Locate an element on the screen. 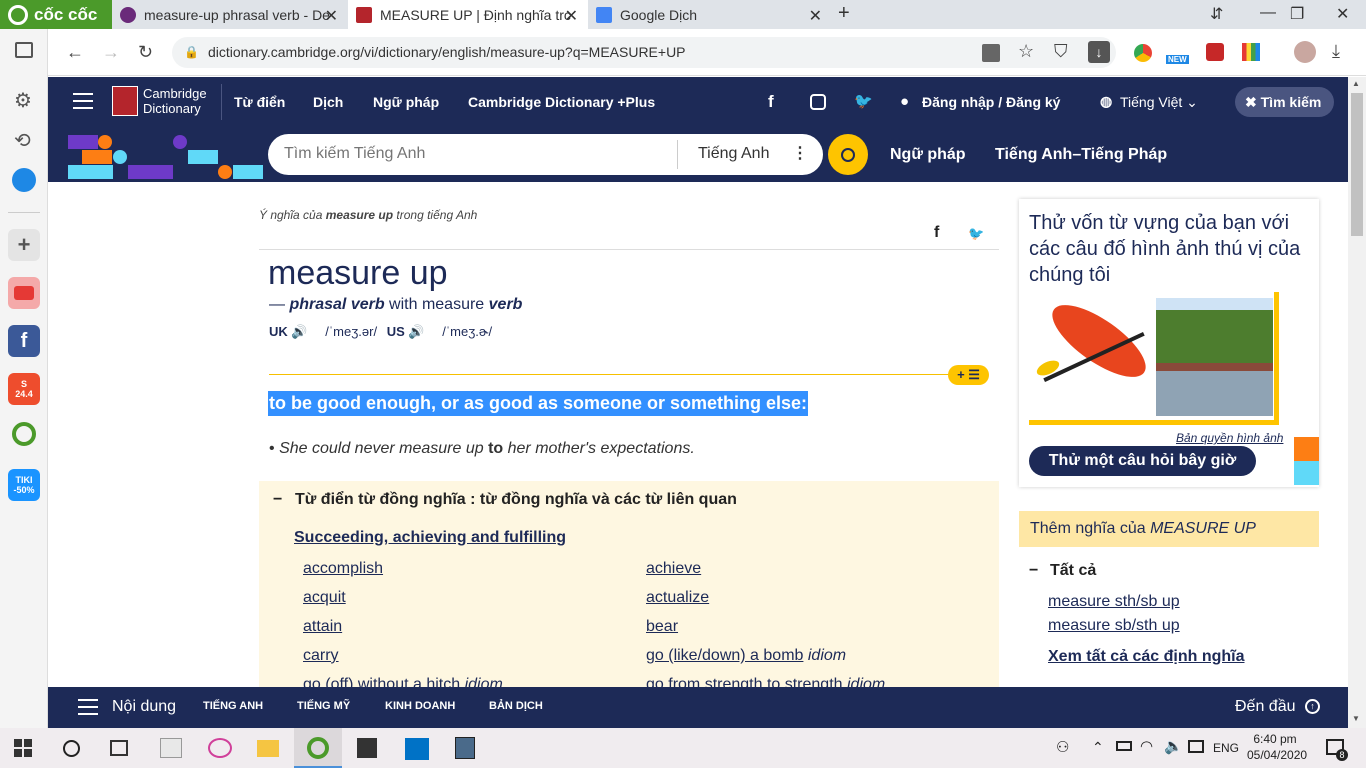 The image size is (1366, 768). search-input is located at coordinates (479, 154).